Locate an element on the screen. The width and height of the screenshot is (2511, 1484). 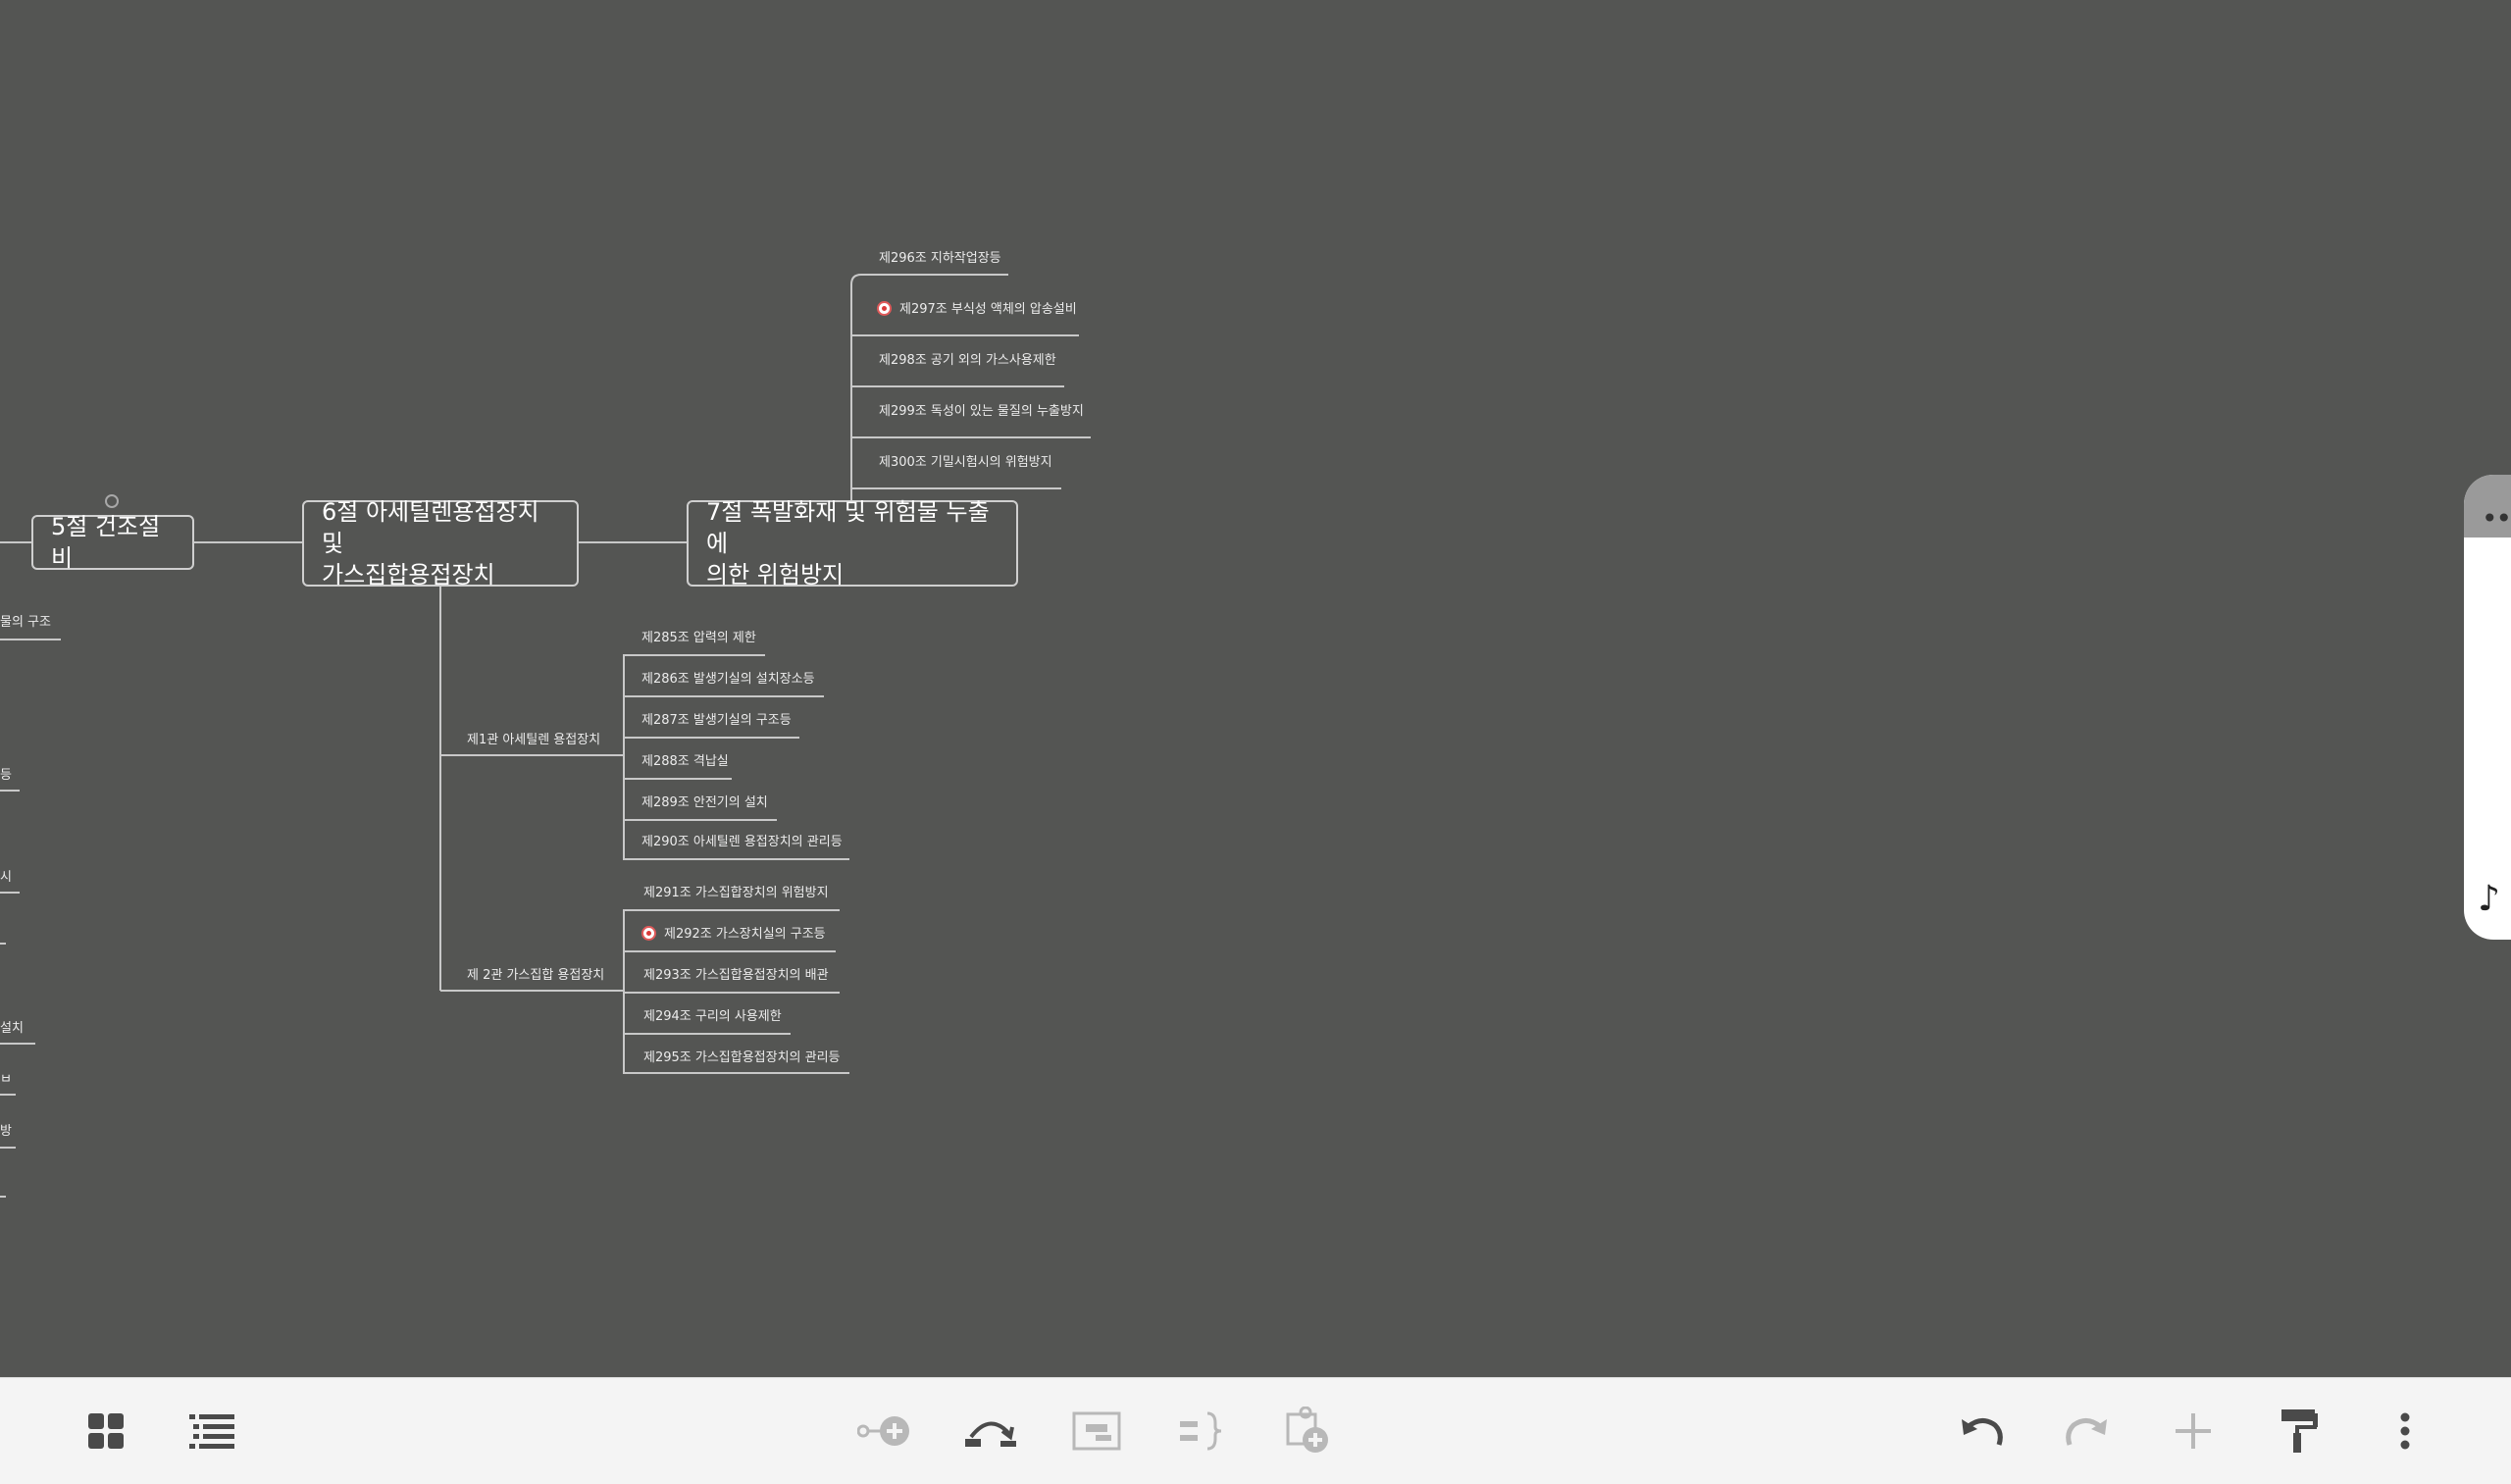
clipped-subtopic: 물의 구조 is located at coordinates (25, 623).